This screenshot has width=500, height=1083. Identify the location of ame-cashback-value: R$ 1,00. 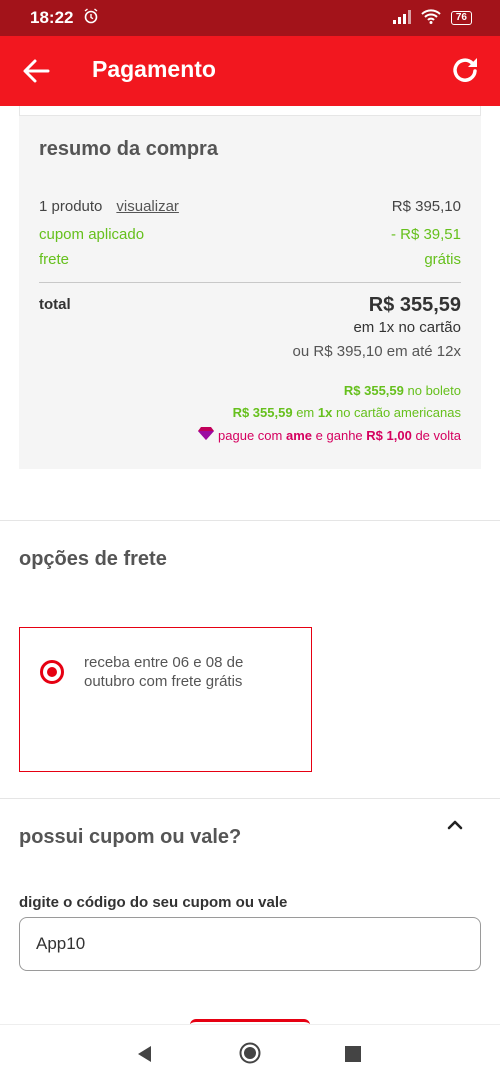
(389, 435).